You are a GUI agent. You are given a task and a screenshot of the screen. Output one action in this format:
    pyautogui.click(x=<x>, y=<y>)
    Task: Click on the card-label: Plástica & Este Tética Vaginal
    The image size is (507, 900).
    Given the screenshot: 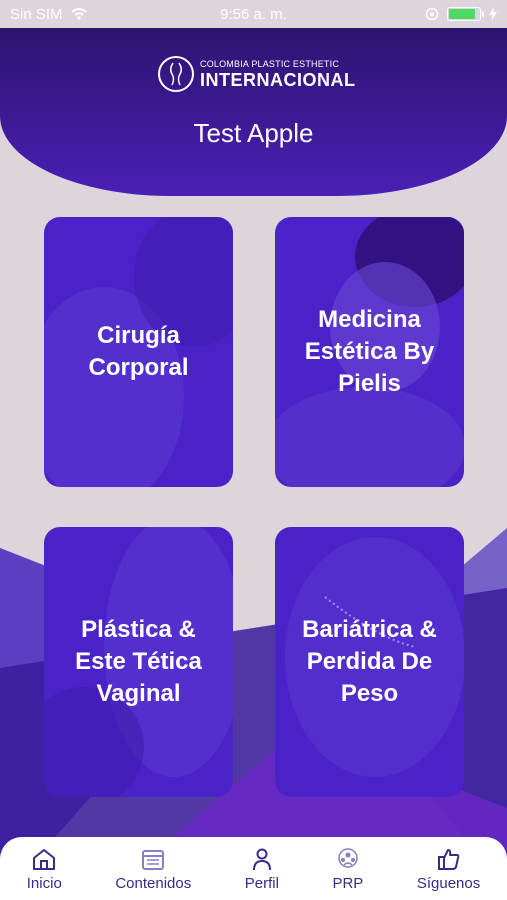 What is the action you would take?
    pyautogui.click(x=138, y=661)
    